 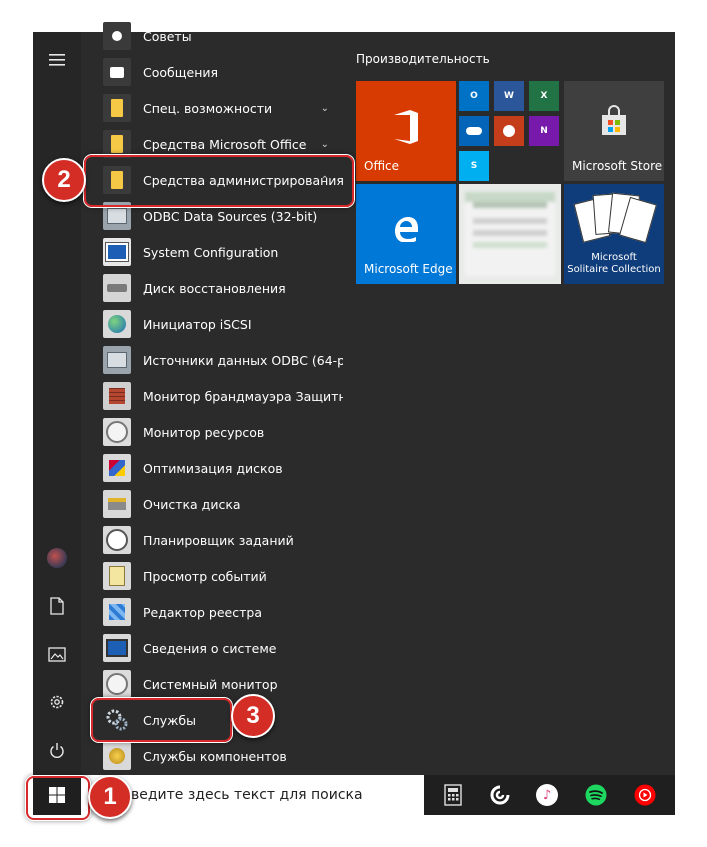 What do you see at coordinates (117, 432) in the screenshot?
I see `resource-monitor-icon` at bounding box center [117, 432].